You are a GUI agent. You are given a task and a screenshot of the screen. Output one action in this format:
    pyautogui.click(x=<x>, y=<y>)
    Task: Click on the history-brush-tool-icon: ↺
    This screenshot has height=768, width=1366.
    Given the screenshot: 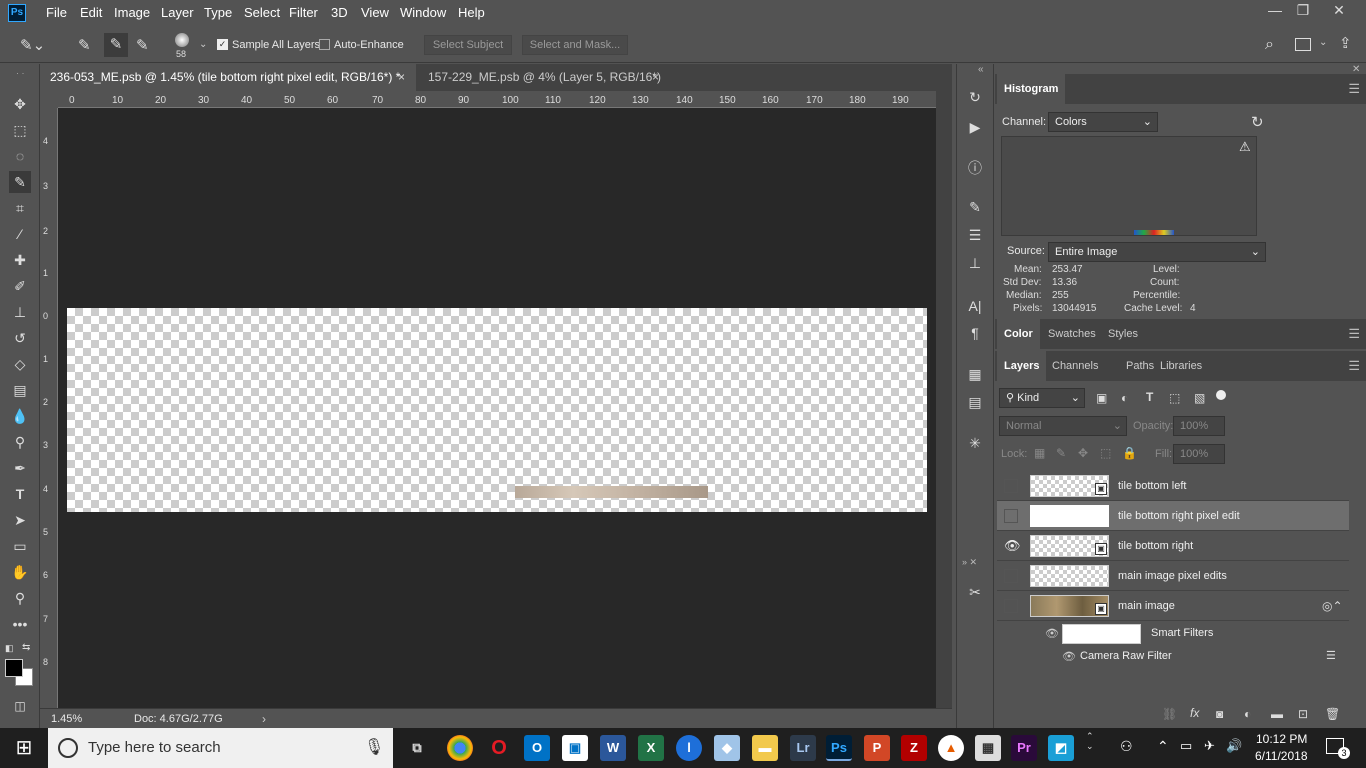 What is the action you would take?
    pyautogui.click(x=20, y=338)
    